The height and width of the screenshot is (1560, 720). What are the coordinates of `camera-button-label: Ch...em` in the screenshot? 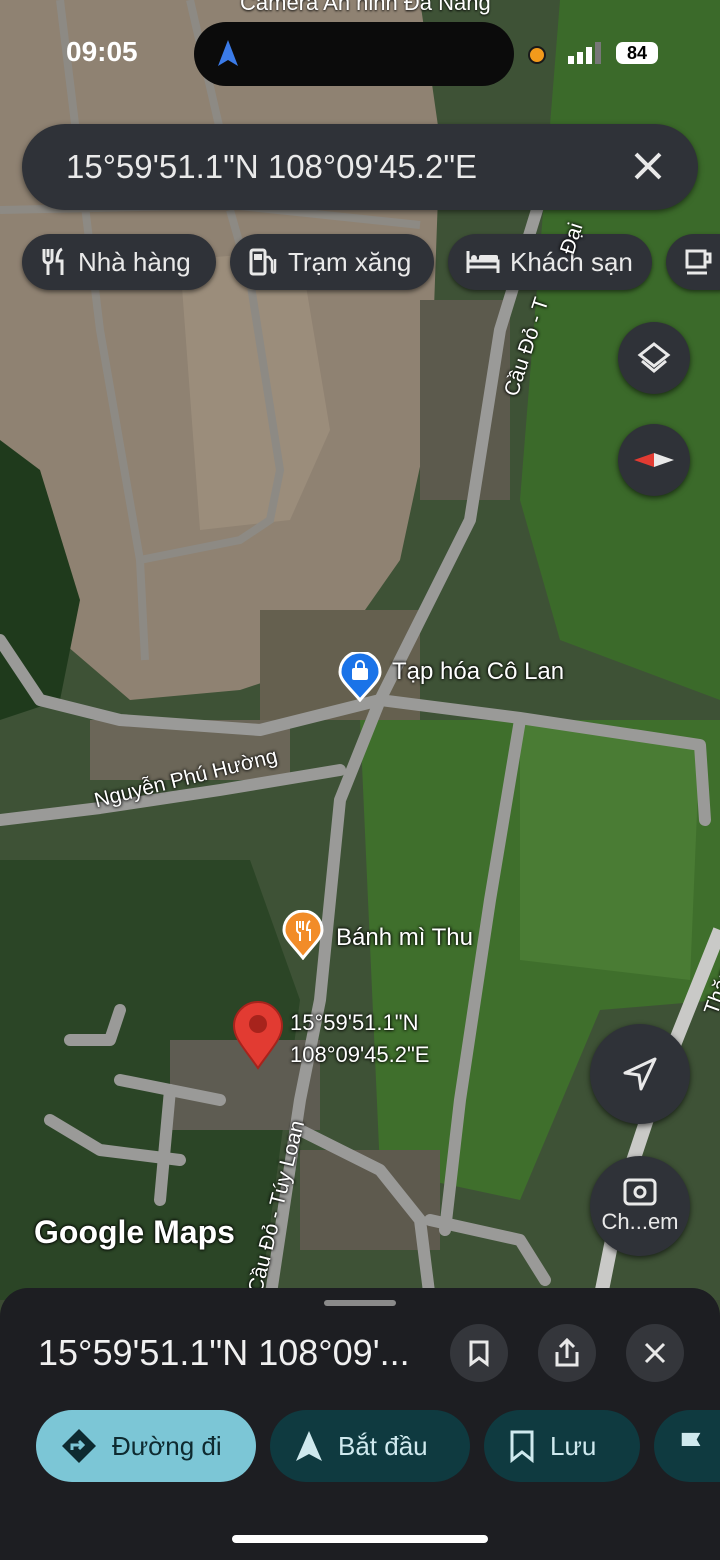 It's located at (640, 1221).